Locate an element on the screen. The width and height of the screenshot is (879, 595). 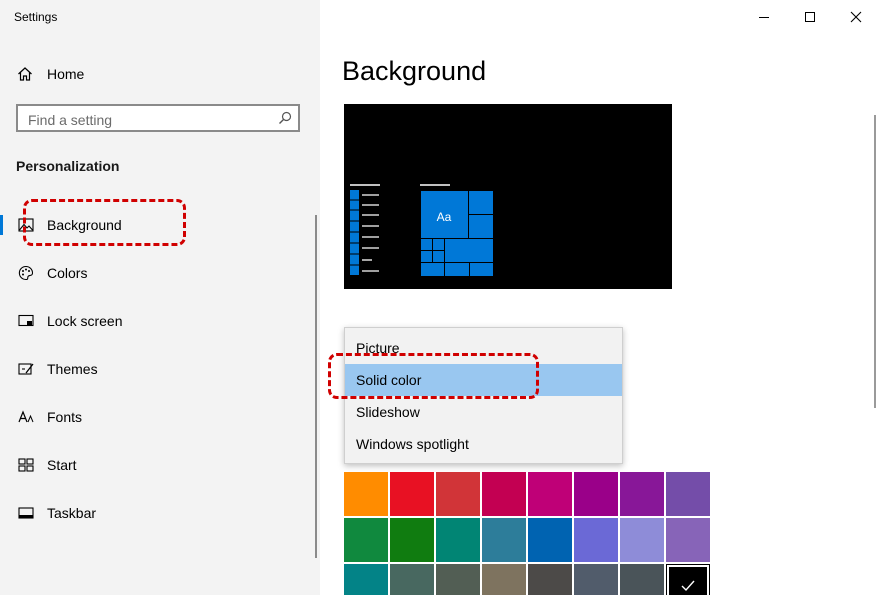
page-title: Background is located at coordinates (414, 71).